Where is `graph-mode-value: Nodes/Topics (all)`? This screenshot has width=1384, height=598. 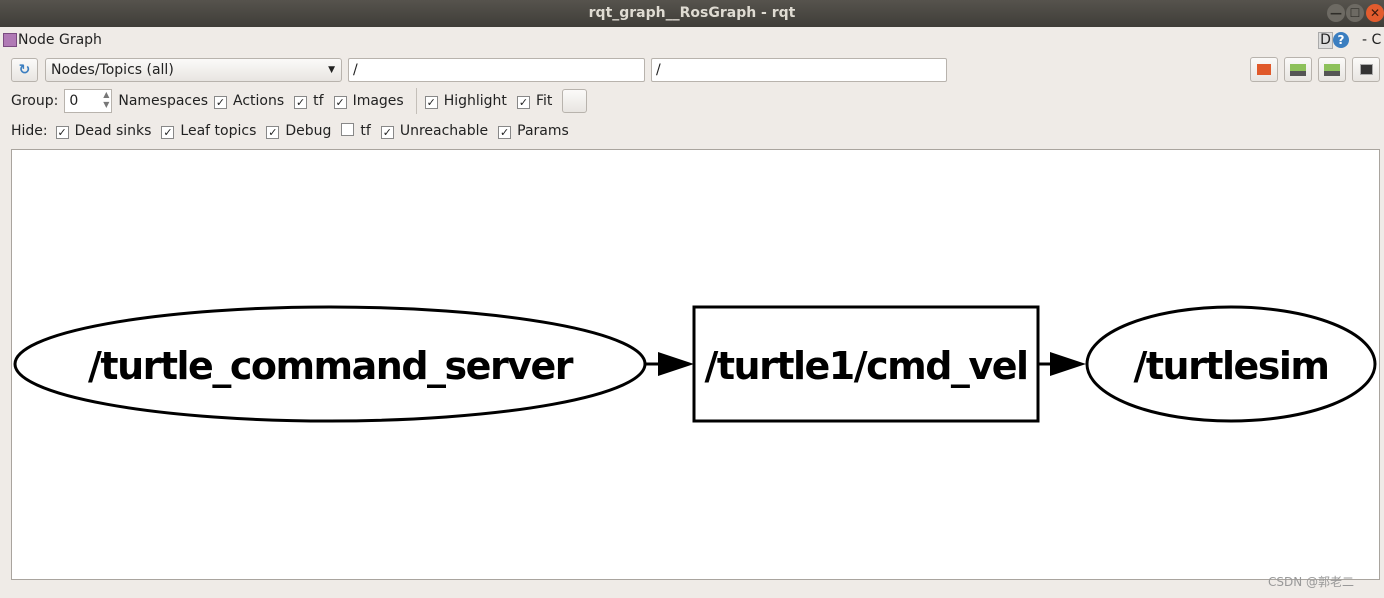
graph-mode-value: Nodes/Topics (all) is located at coordinates (112, 70).